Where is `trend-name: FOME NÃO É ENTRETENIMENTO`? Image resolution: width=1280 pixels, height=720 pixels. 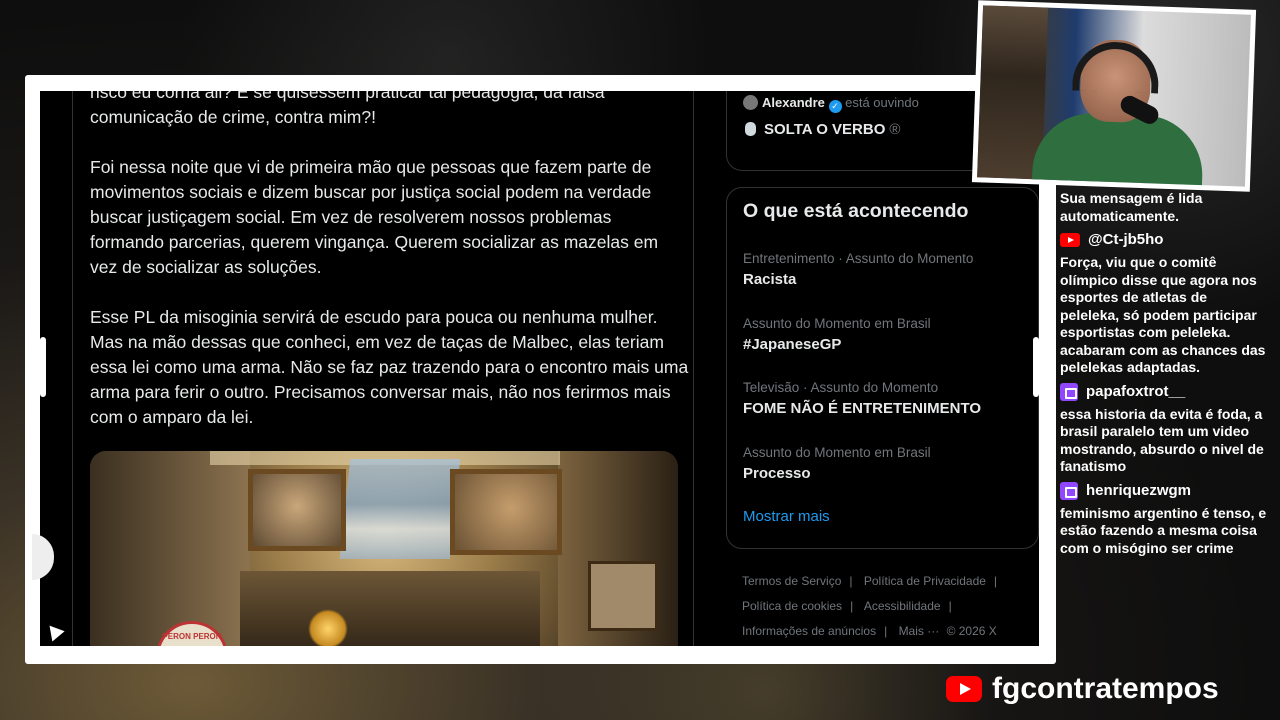 trend-name: FOME NÃO É ENTRETENIMENTO is located at coordinates (862, 408).